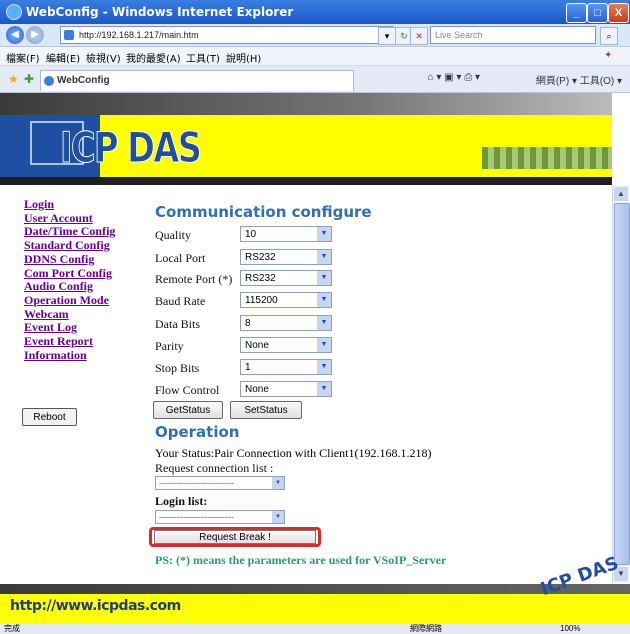 The width and height of the screenshot is (630, 634). Describe the element at coordinates (153, 57) in the screenshot. I see `menu-favorites: 我的最愛(A)` at that location.